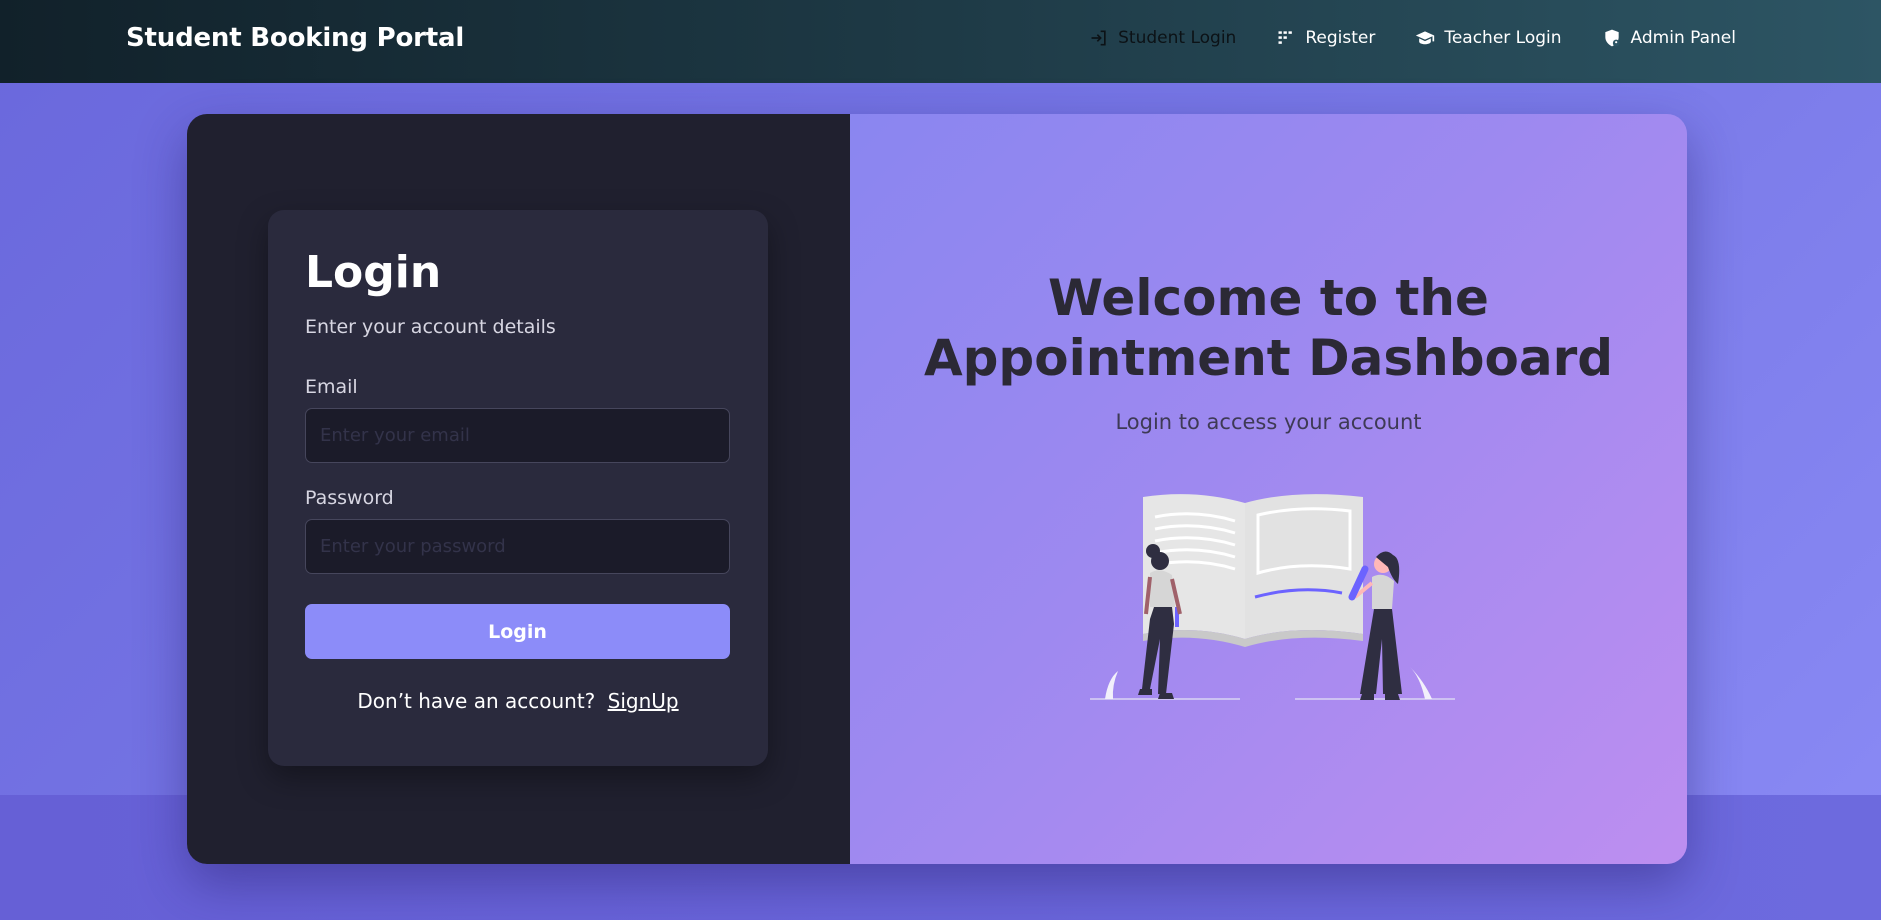 Image resolution: width=1881 pixels, height=920 pixels. What do you see at coordinates (517, 631) in the screenshot?
I see `login-button: Login` at bounding box center [517, 631].